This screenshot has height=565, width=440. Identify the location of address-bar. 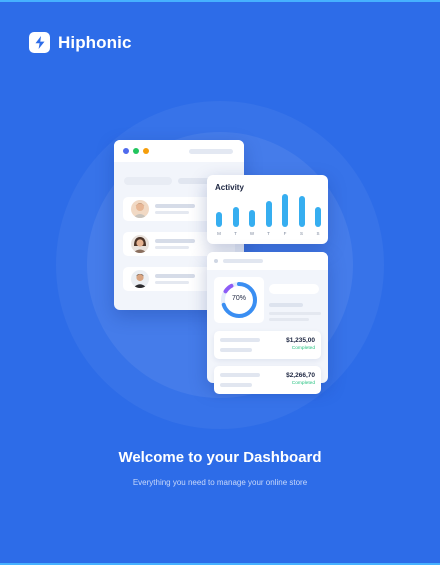
(211, 151).